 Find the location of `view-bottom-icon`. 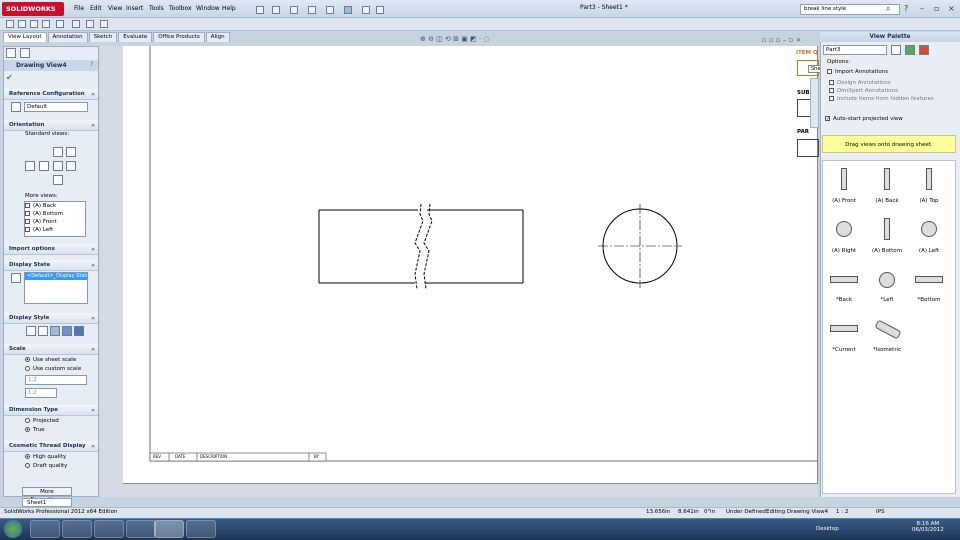

view-bottom-icon is located at coordinates (71, 166).